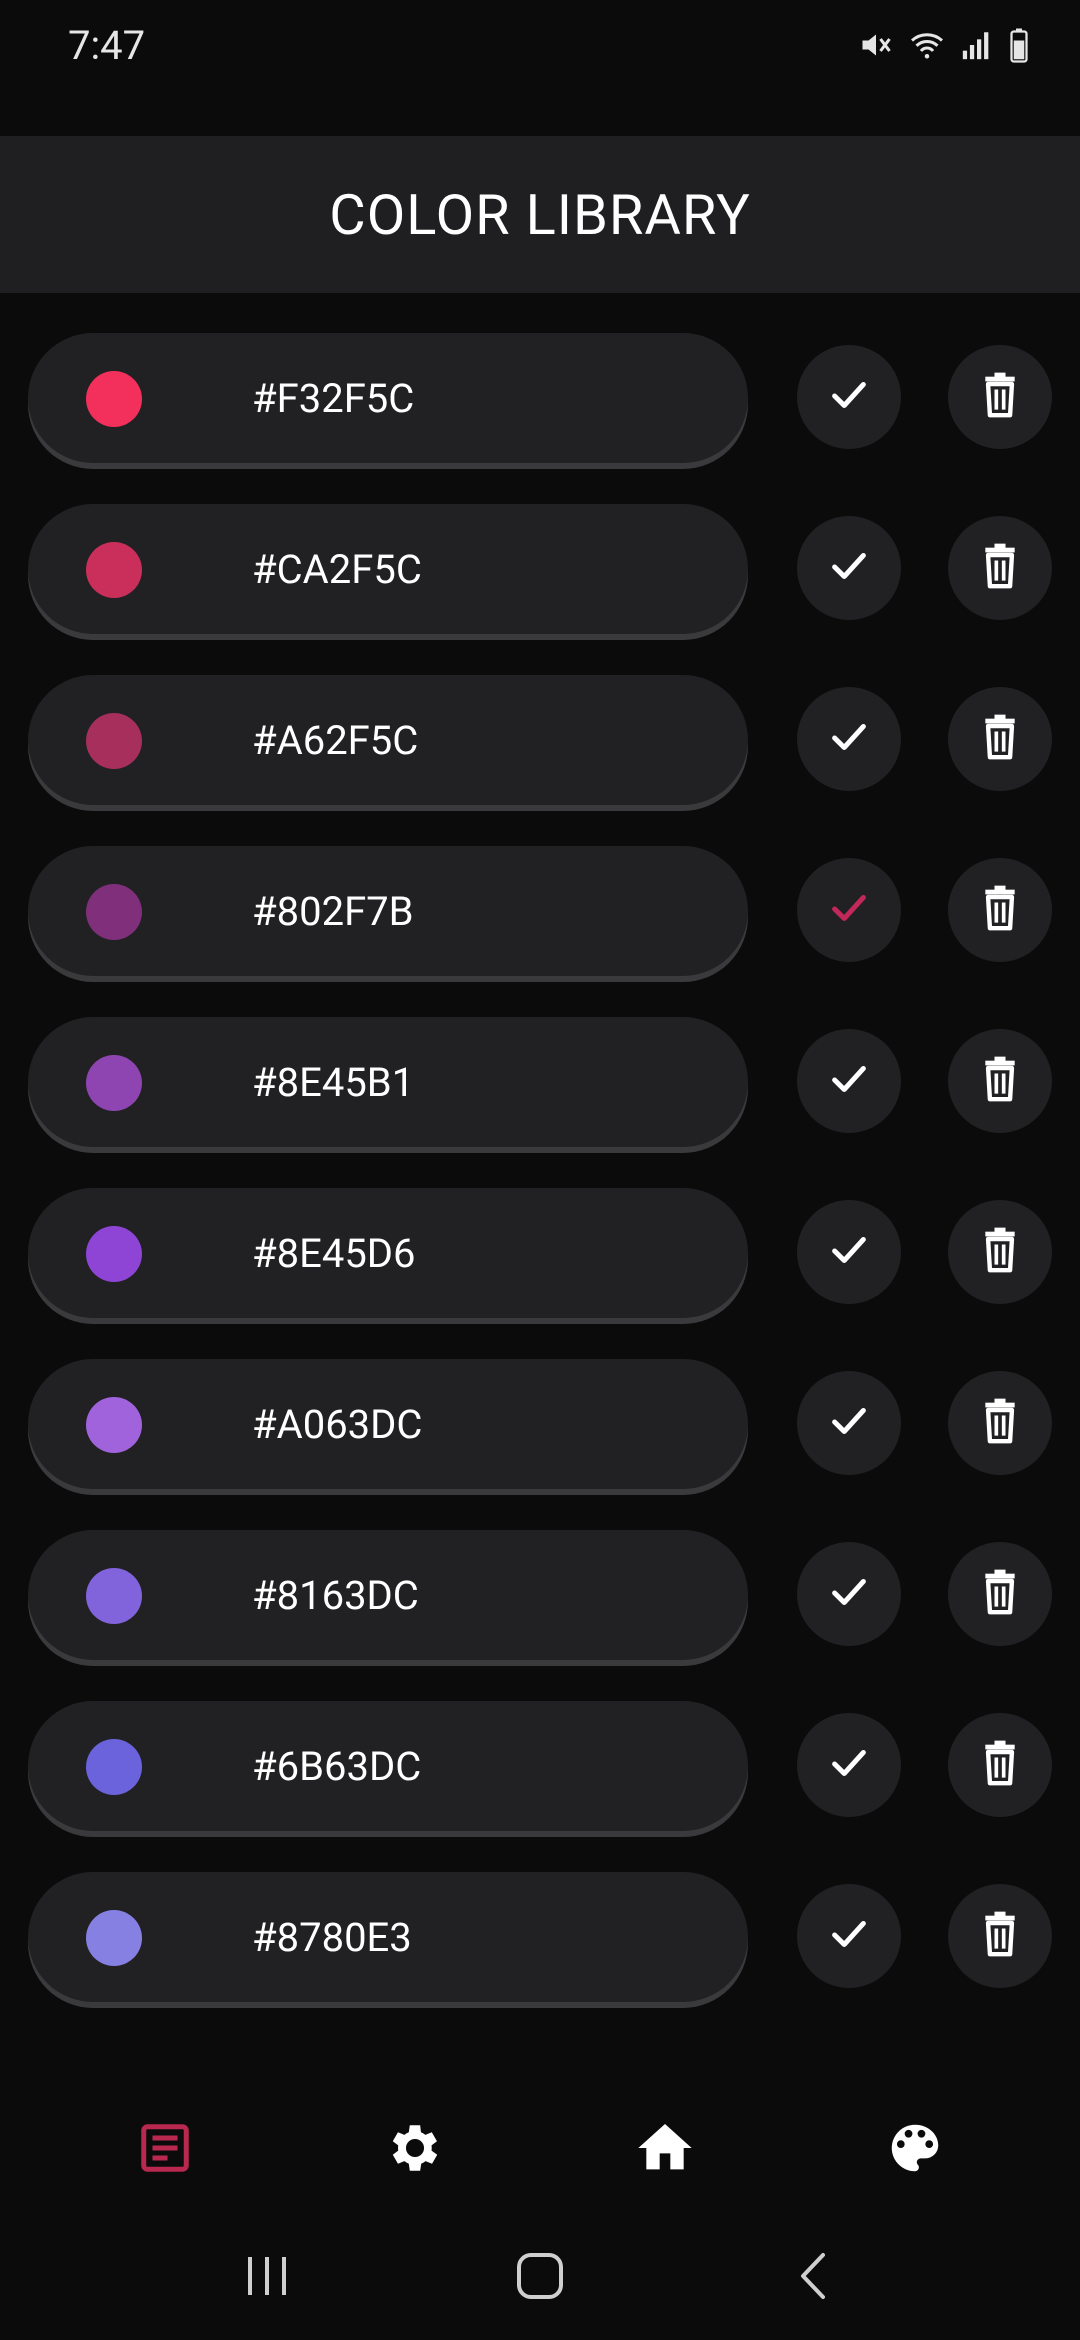  Describe the element at coordinates (335, 1595) in the screenshot. I see `color-hex-label: #8163DC` at that location.